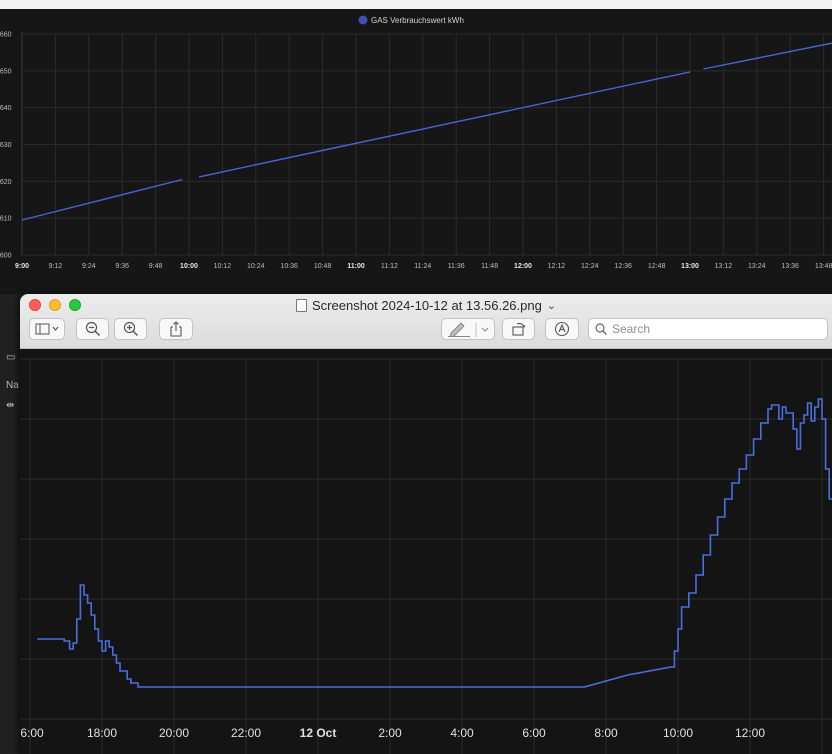  What do you see at coordinates (356, 266) in the screenshot?
I see `x-tick-label: 11:00` at bounding box center [356, 266].